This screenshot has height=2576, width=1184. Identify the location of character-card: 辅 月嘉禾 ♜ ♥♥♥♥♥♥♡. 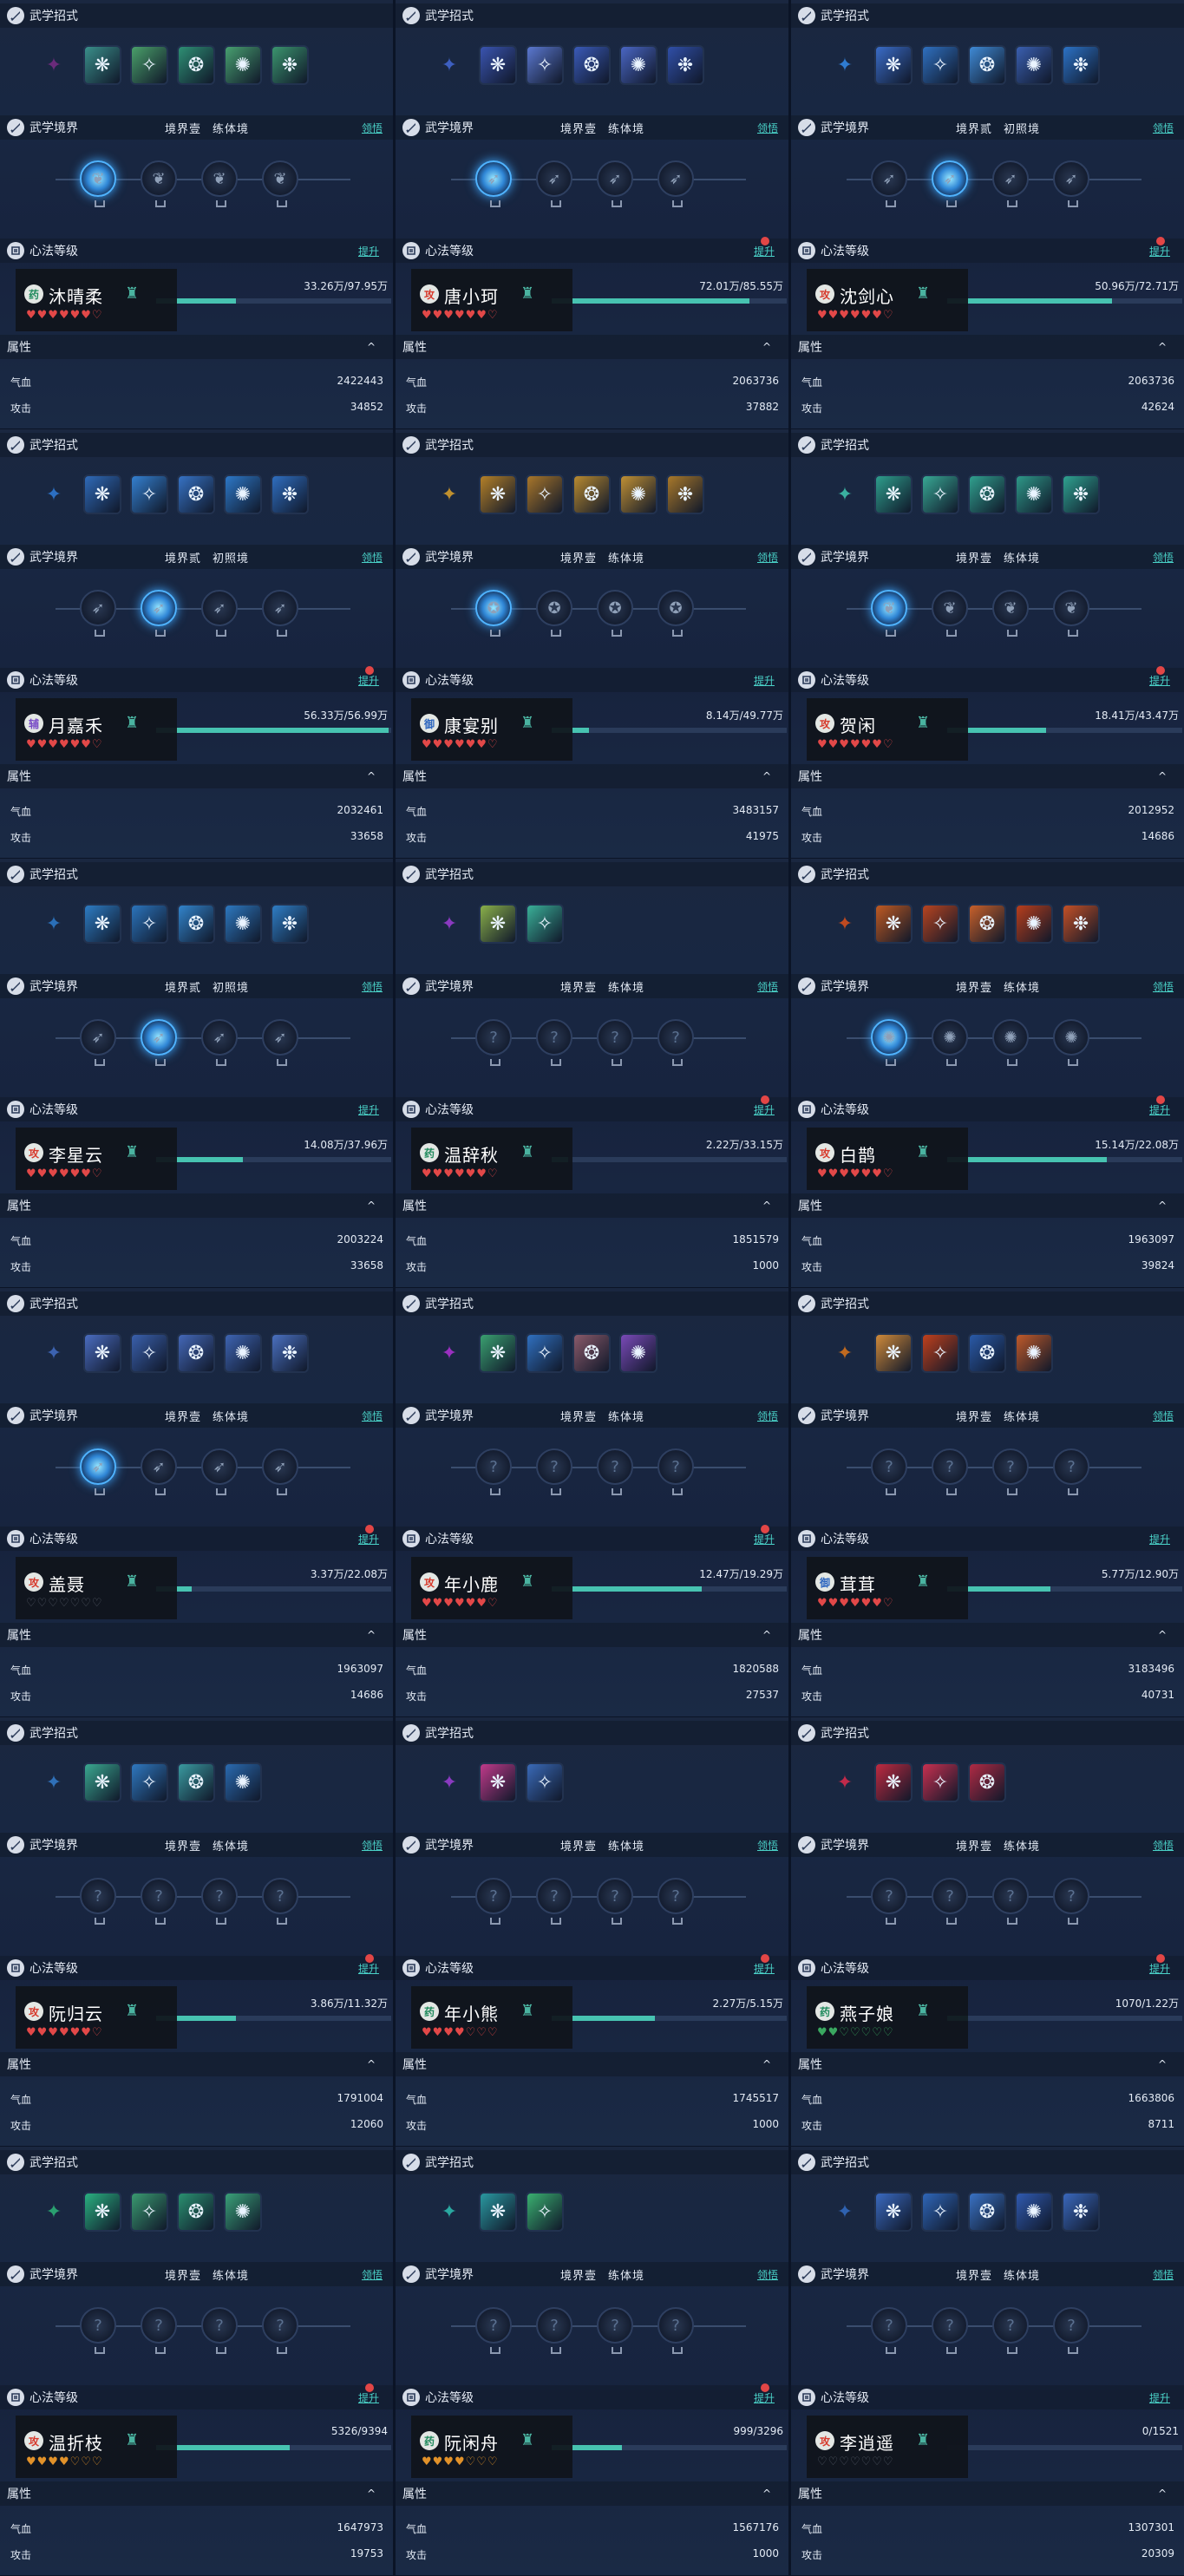
(97, 729).